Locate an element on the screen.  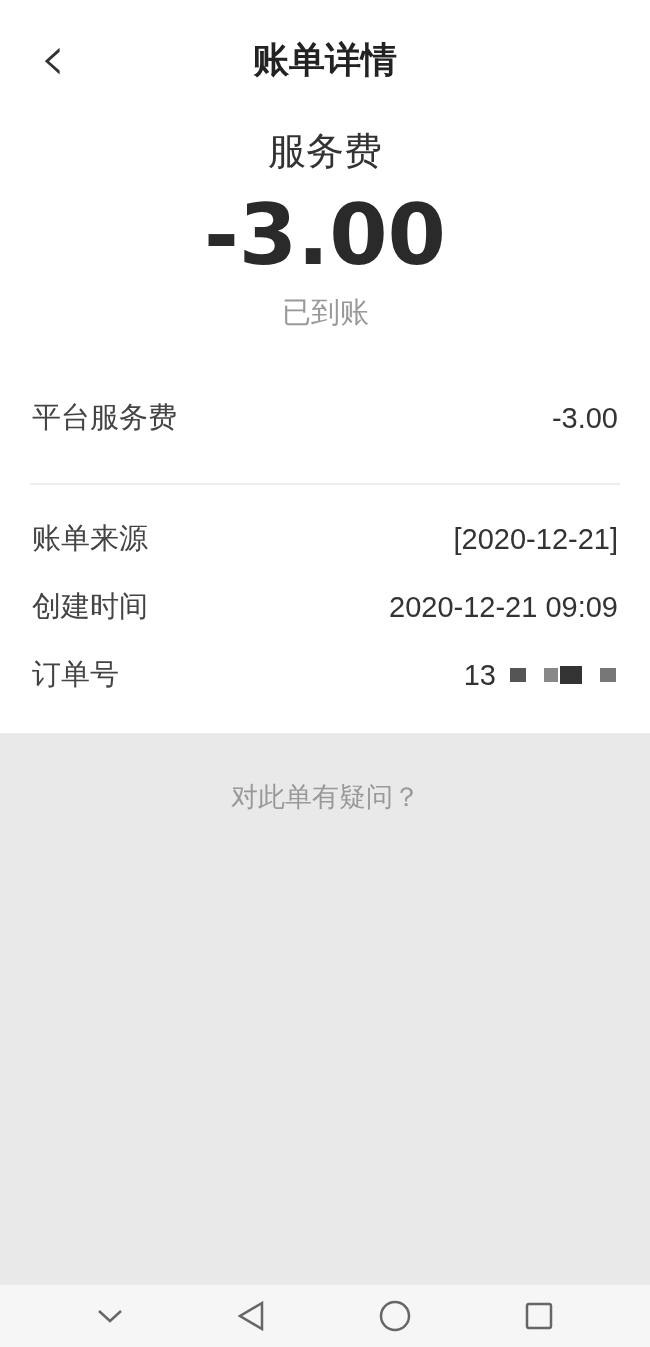
detail-label: 账单来源 is located at coordinates (90, 538).